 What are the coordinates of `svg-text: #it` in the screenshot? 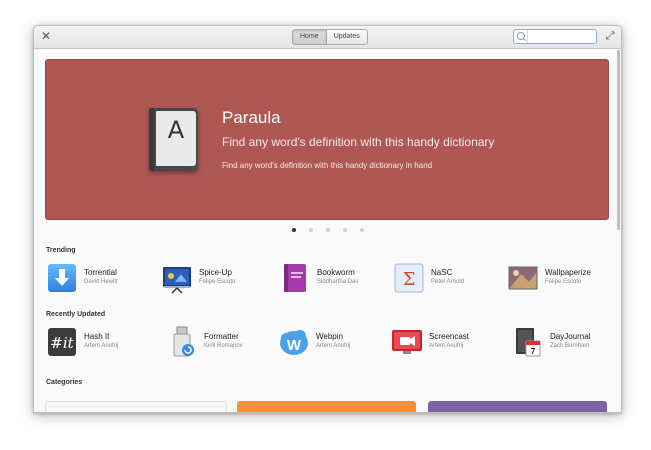 It's located at (62, 343).